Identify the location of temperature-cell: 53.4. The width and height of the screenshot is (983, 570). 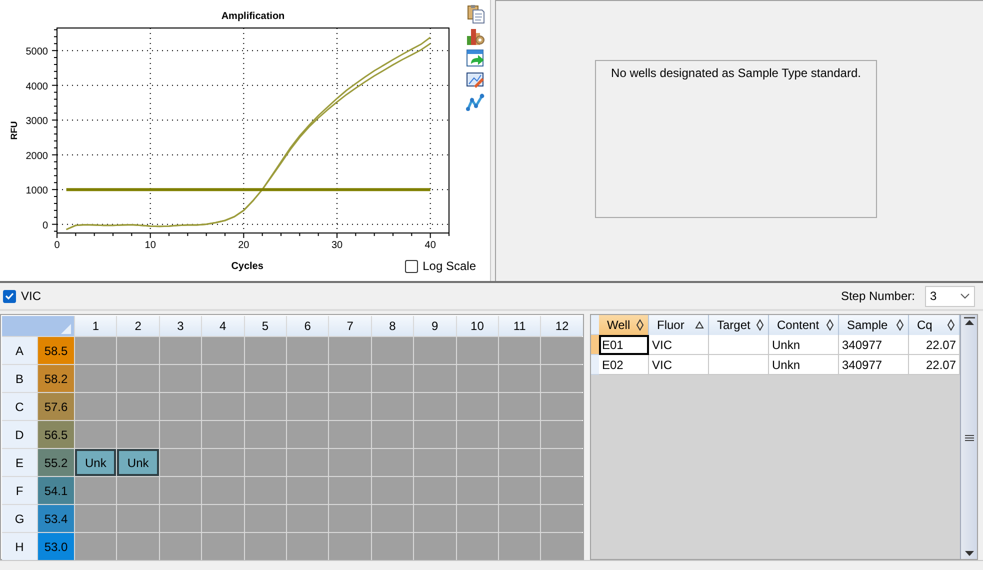
(56, 518).